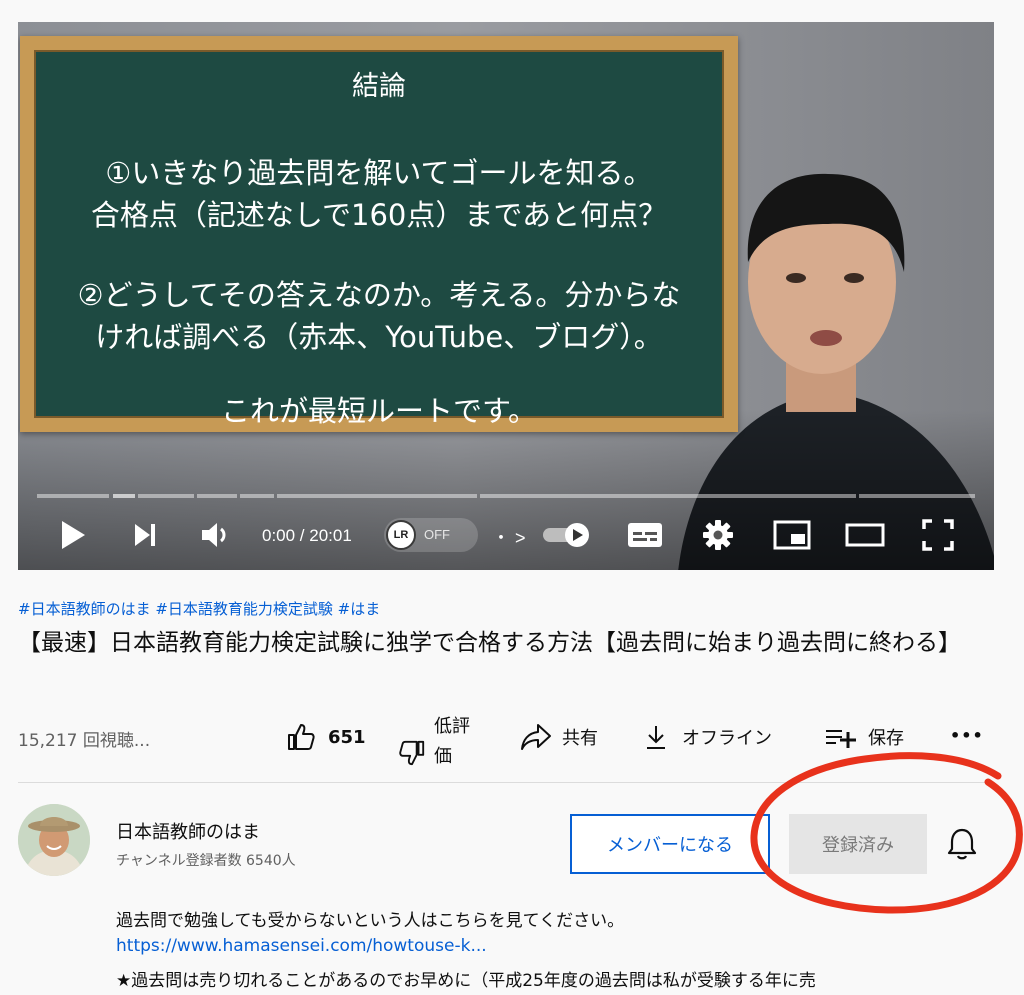 The height and width of the screenshot is (995, 1024). What do you see at coordinates (199, 608) in the screenshot?
I see `hashtags: #日本語教師のはま #日本語教育能力検定試験 #はま` at bounding box center [199, 608].